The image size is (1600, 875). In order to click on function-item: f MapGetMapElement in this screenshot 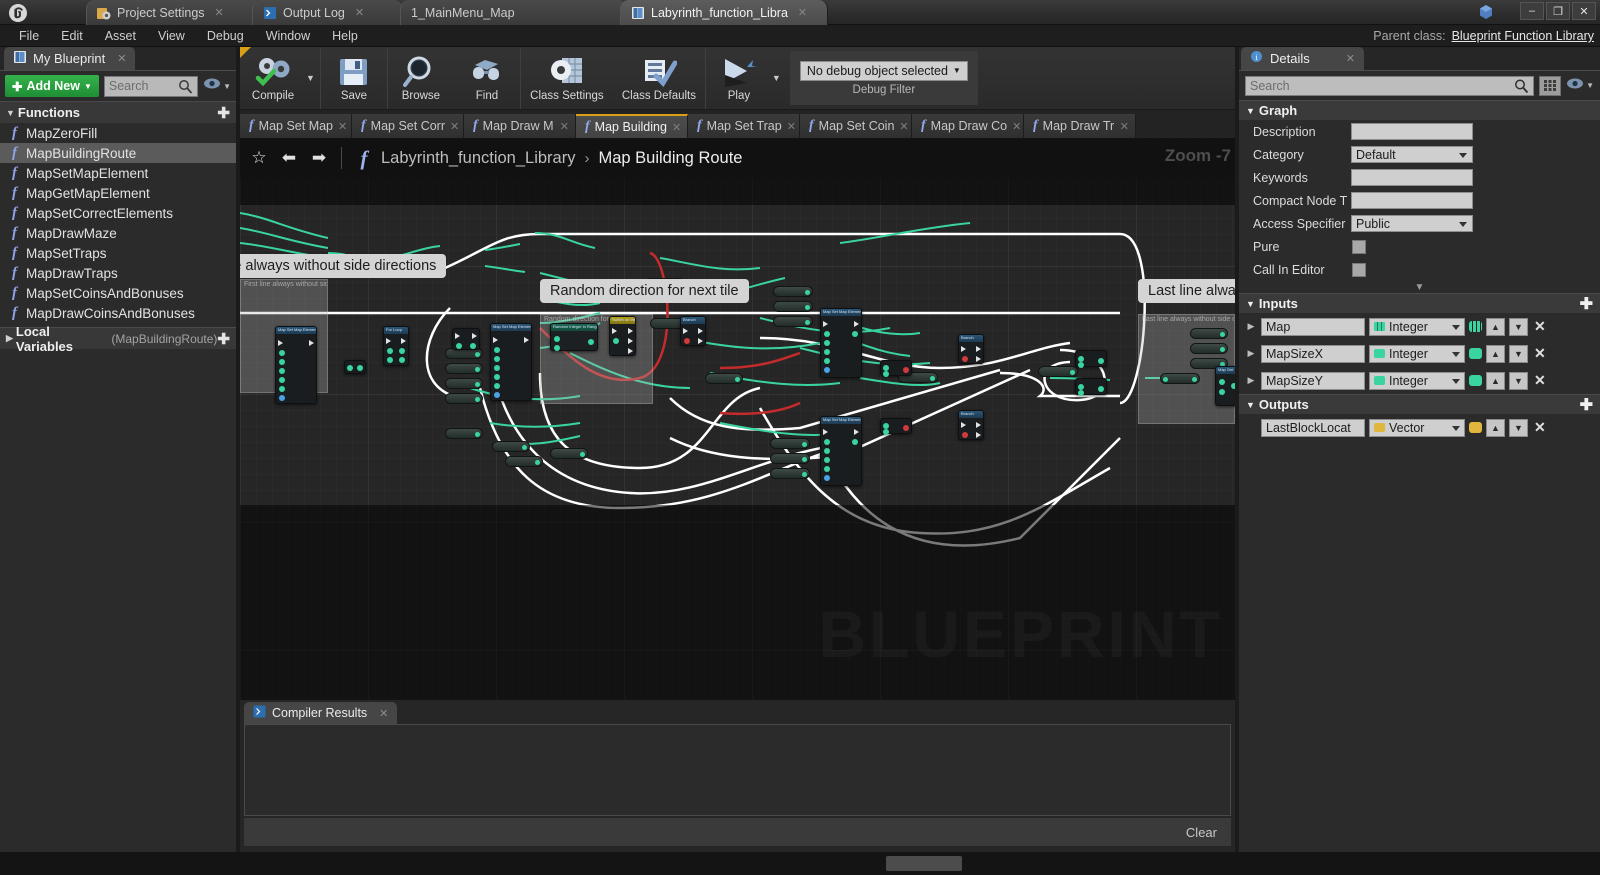, I will do `click(118, 193)`.